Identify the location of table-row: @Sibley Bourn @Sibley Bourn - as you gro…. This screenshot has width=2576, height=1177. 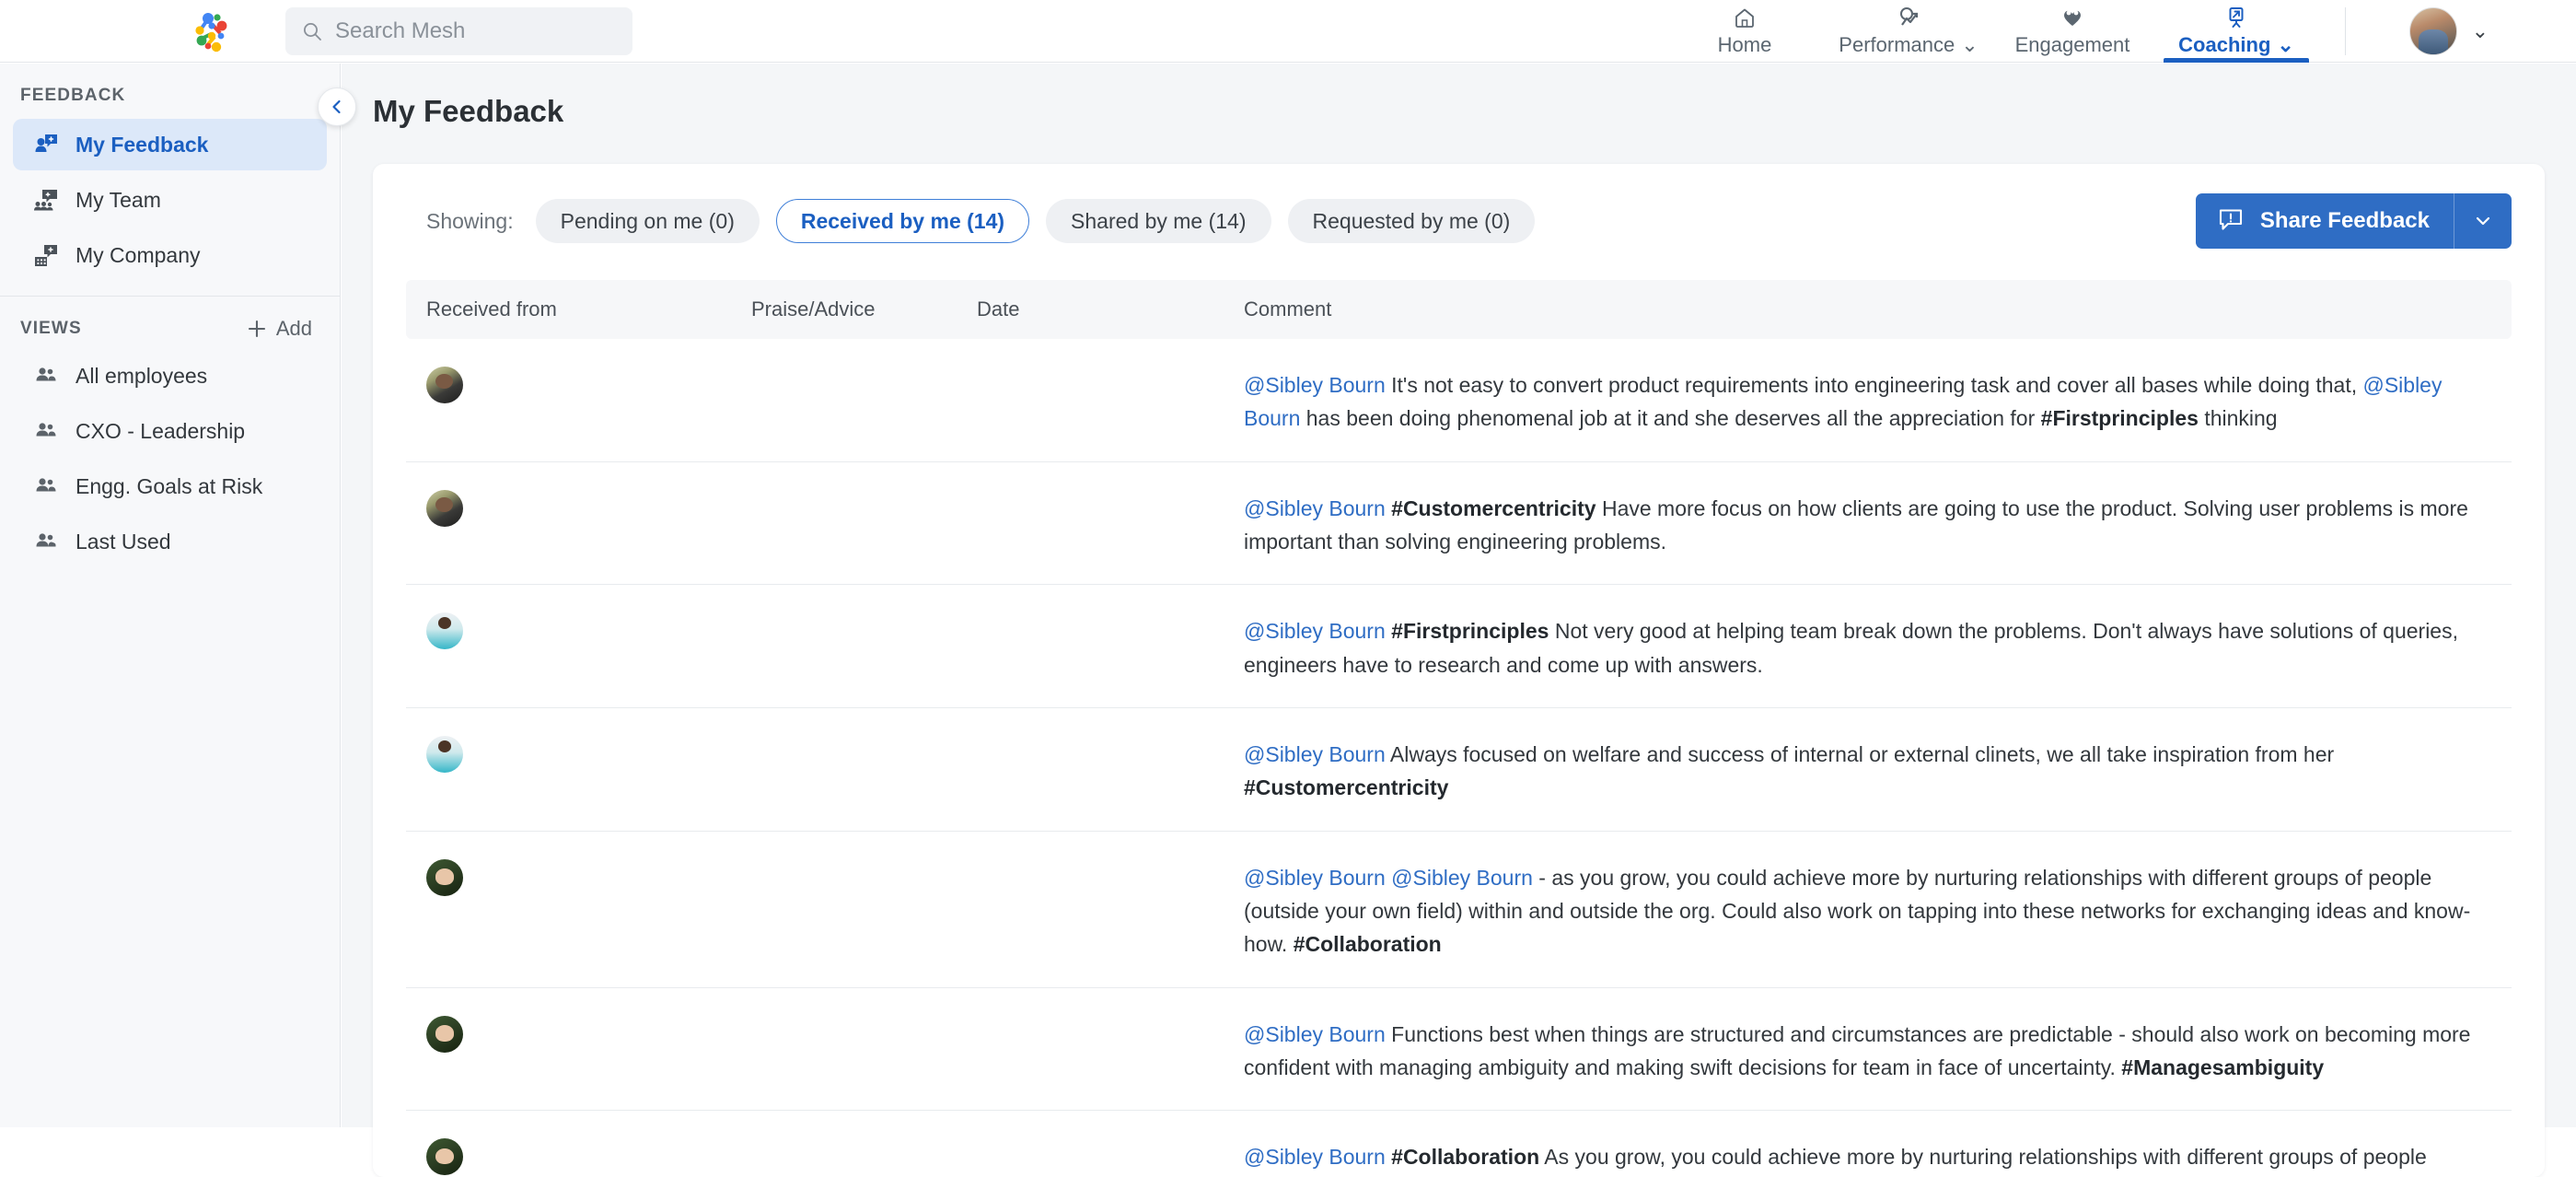
(1459, 910).